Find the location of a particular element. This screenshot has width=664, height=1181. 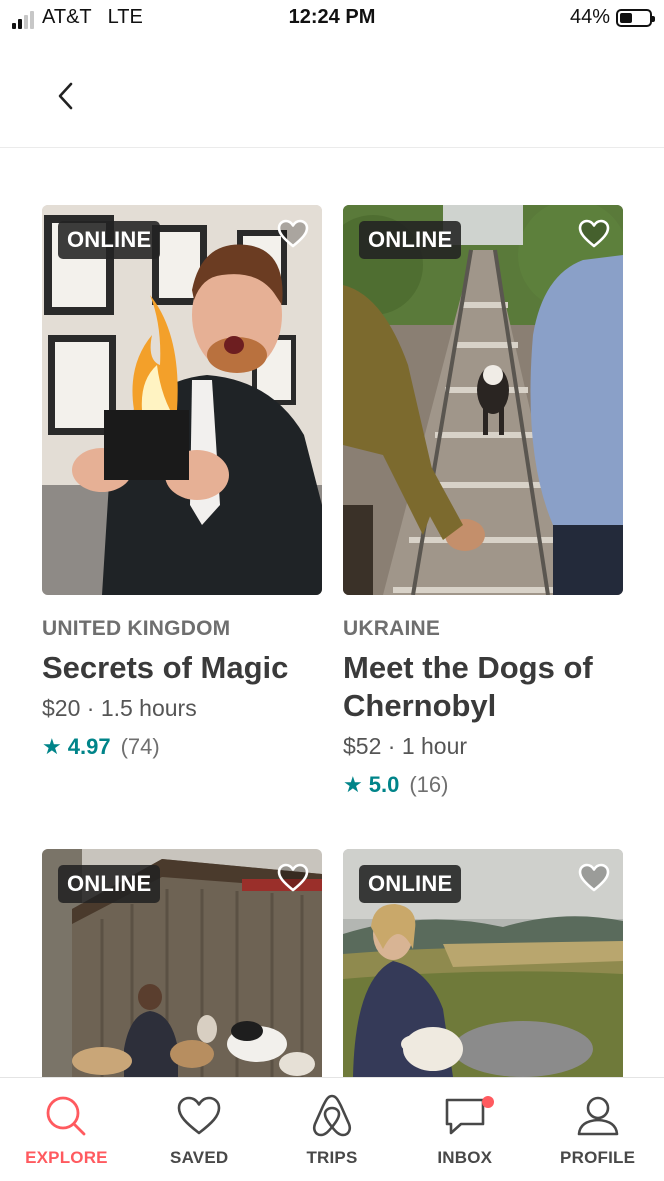

experience-country: UKRAINE is located at coordinates (392, 628).